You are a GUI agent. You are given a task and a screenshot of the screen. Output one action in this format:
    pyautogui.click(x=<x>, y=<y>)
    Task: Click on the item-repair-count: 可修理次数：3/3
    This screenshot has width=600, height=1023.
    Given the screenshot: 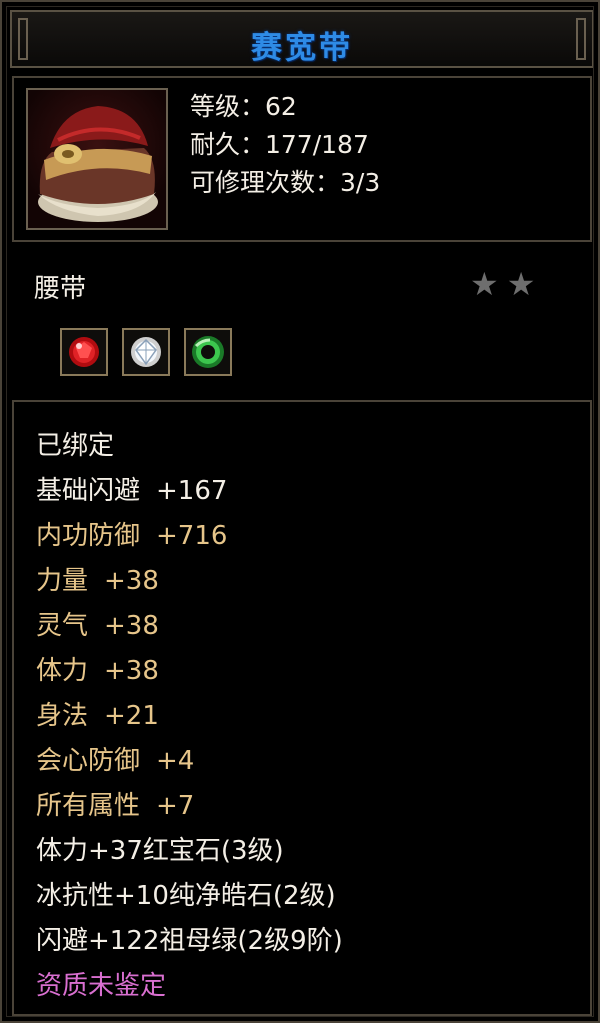 What is the action you would take?
    pyautogui.click(x=285, y=182)
    